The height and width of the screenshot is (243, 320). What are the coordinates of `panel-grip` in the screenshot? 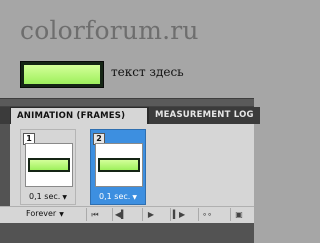 It's located at (127, 103).